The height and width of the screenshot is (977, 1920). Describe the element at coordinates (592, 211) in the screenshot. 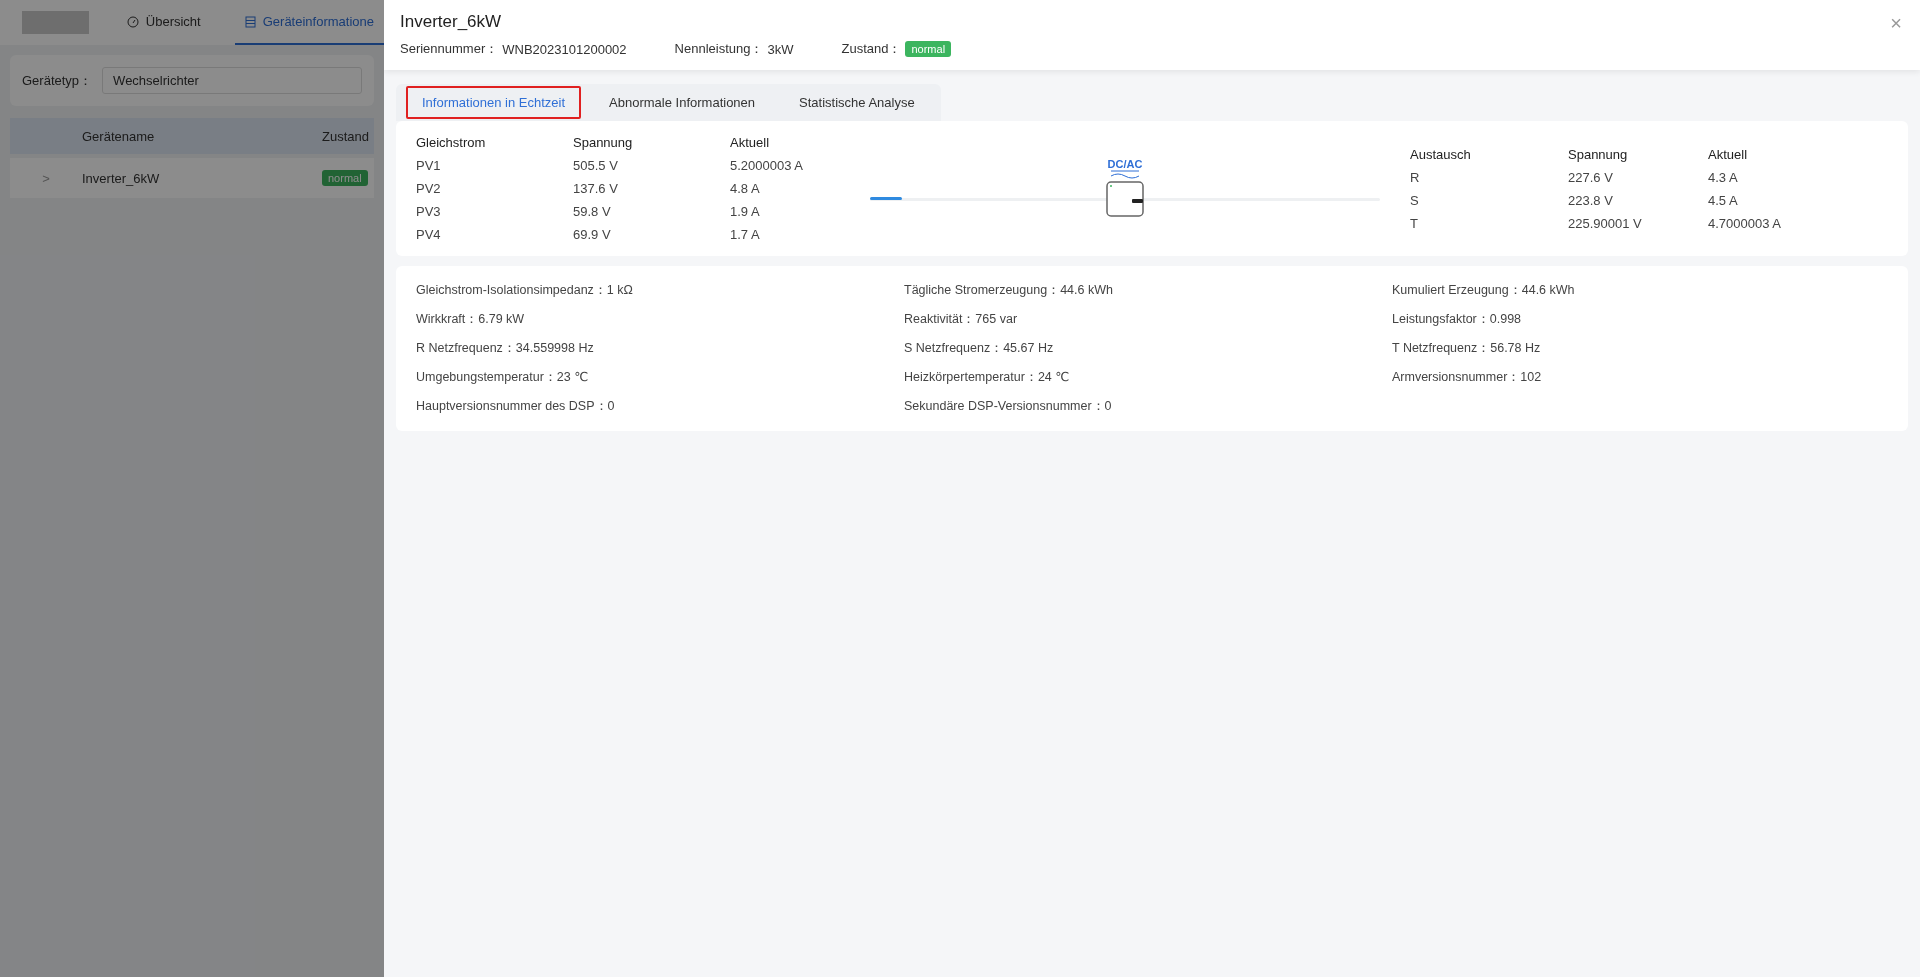

I see `table-cell-text: 59.8 V` at that location.